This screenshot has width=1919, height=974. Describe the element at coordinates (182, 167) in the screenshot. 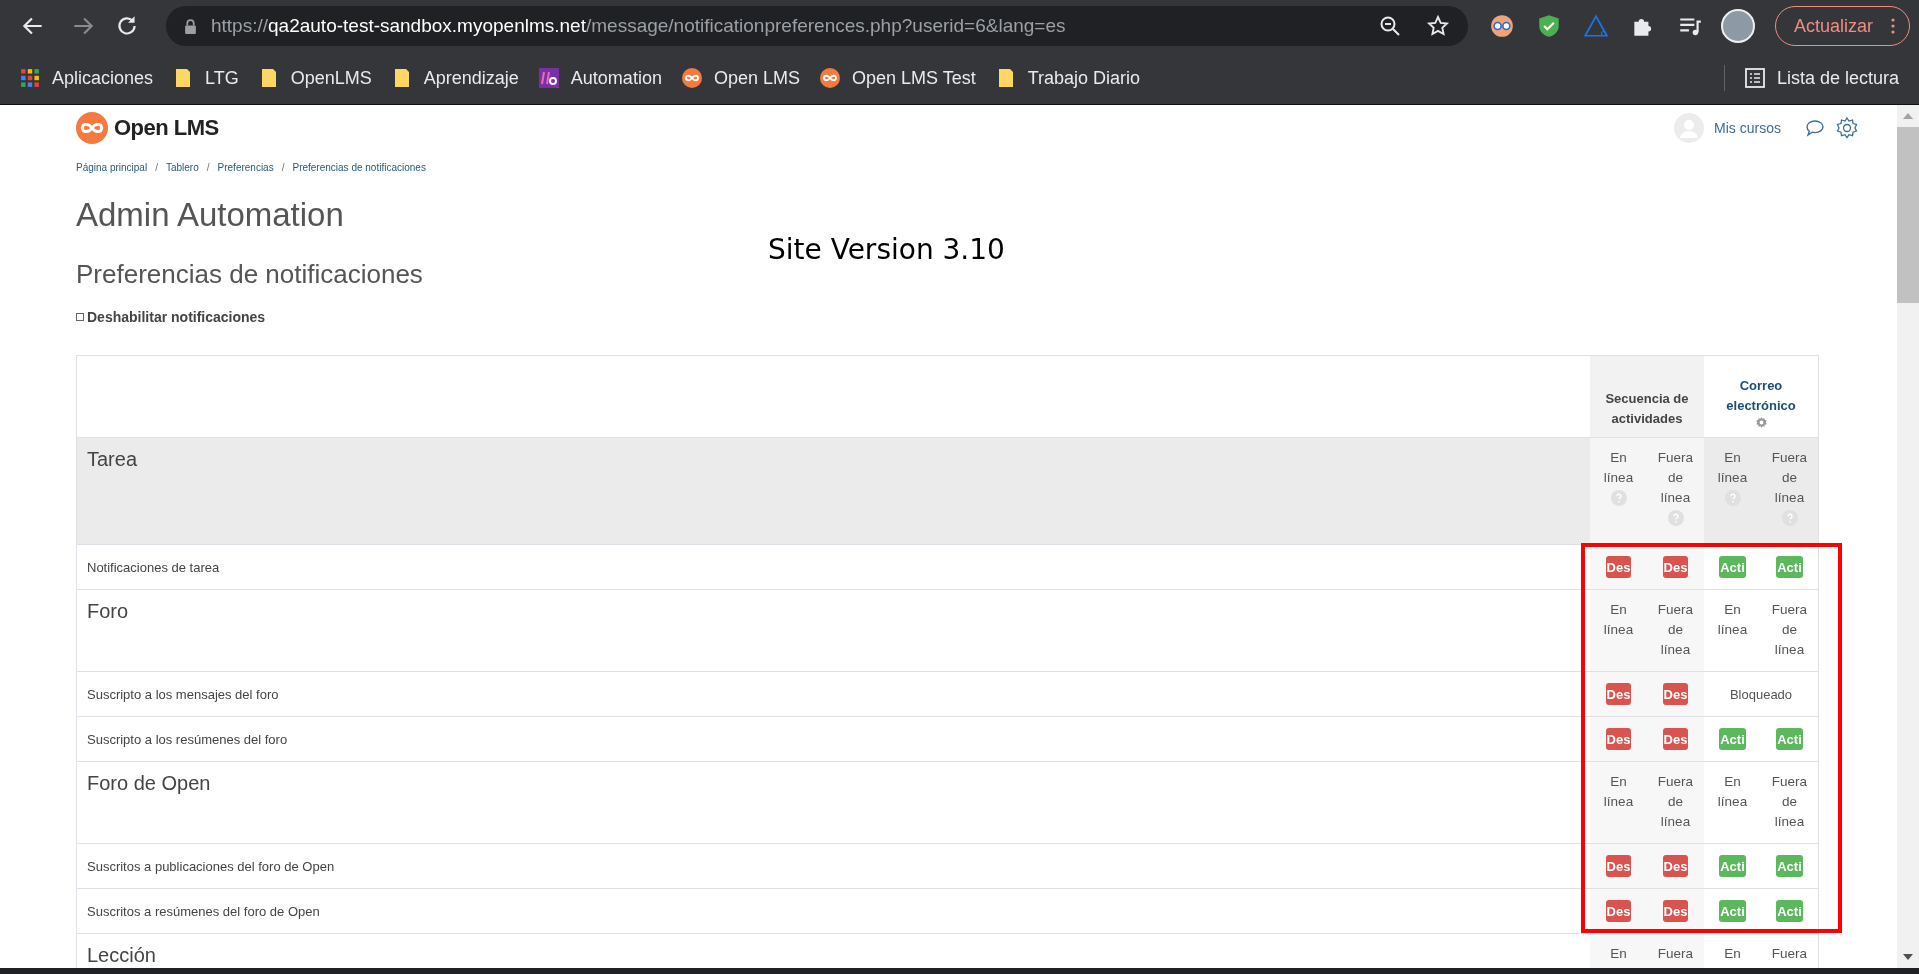

I see `breadcrumb-link: Tablero` at that location.